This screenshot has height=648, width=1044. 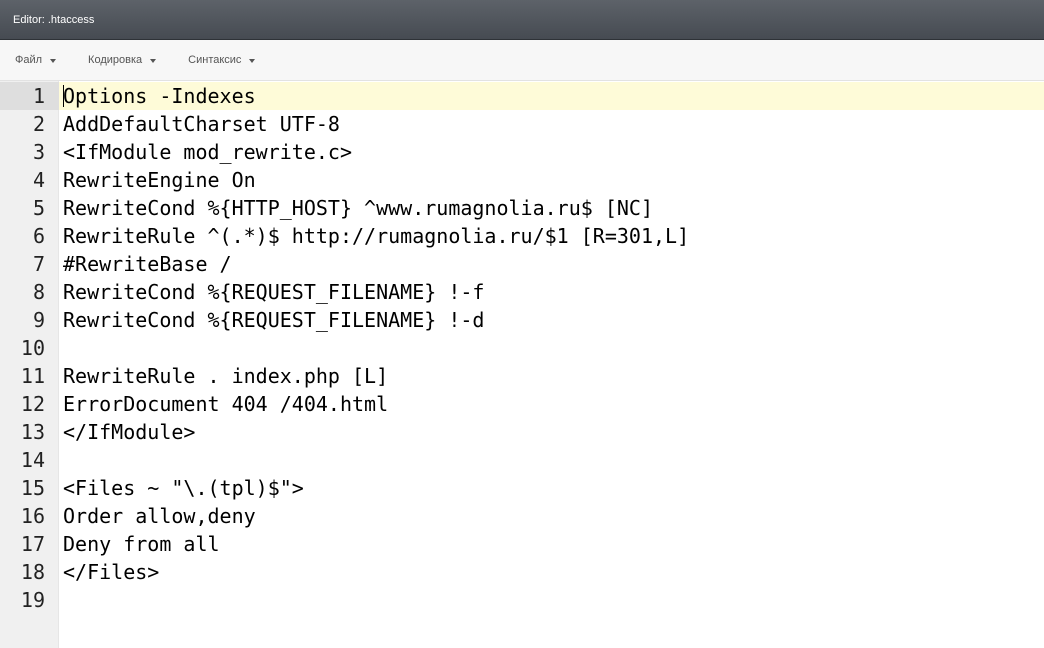 I want to click on line-number: 11, so click(x=32, y=376).